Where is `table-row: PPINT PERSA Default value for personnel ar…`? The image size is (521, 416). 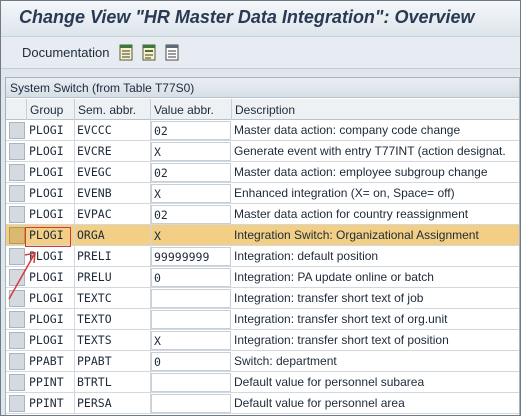
table-row: PPINT PERSA Default value for personnel ar… is located at coordinates (262, 403).